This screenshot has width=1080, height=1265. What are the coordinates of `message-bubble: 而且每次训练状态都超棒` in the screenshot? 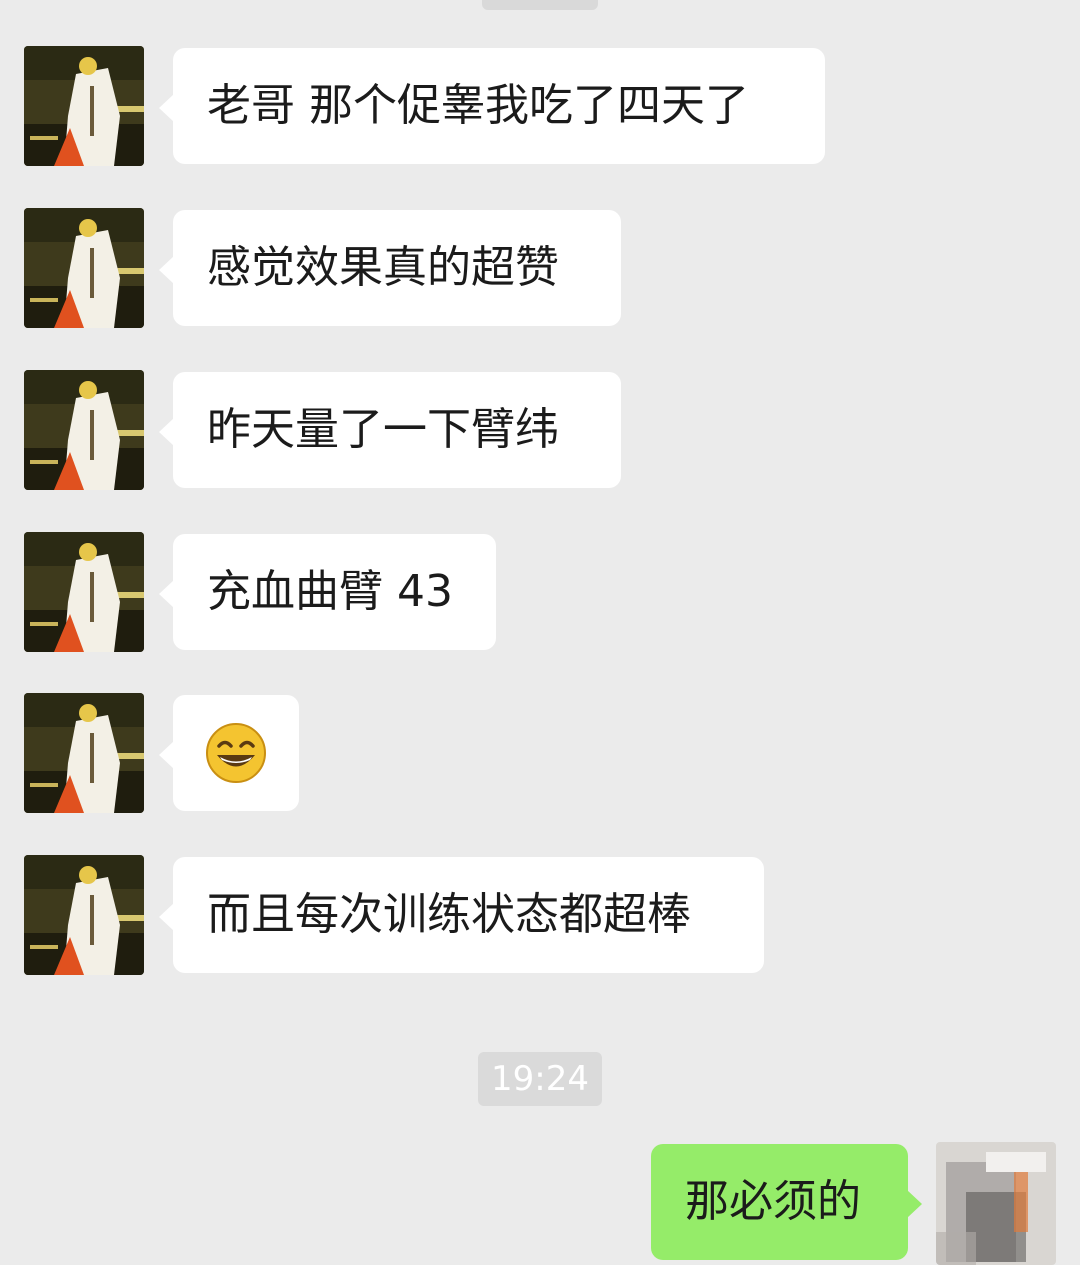 It's located at (461, 915).